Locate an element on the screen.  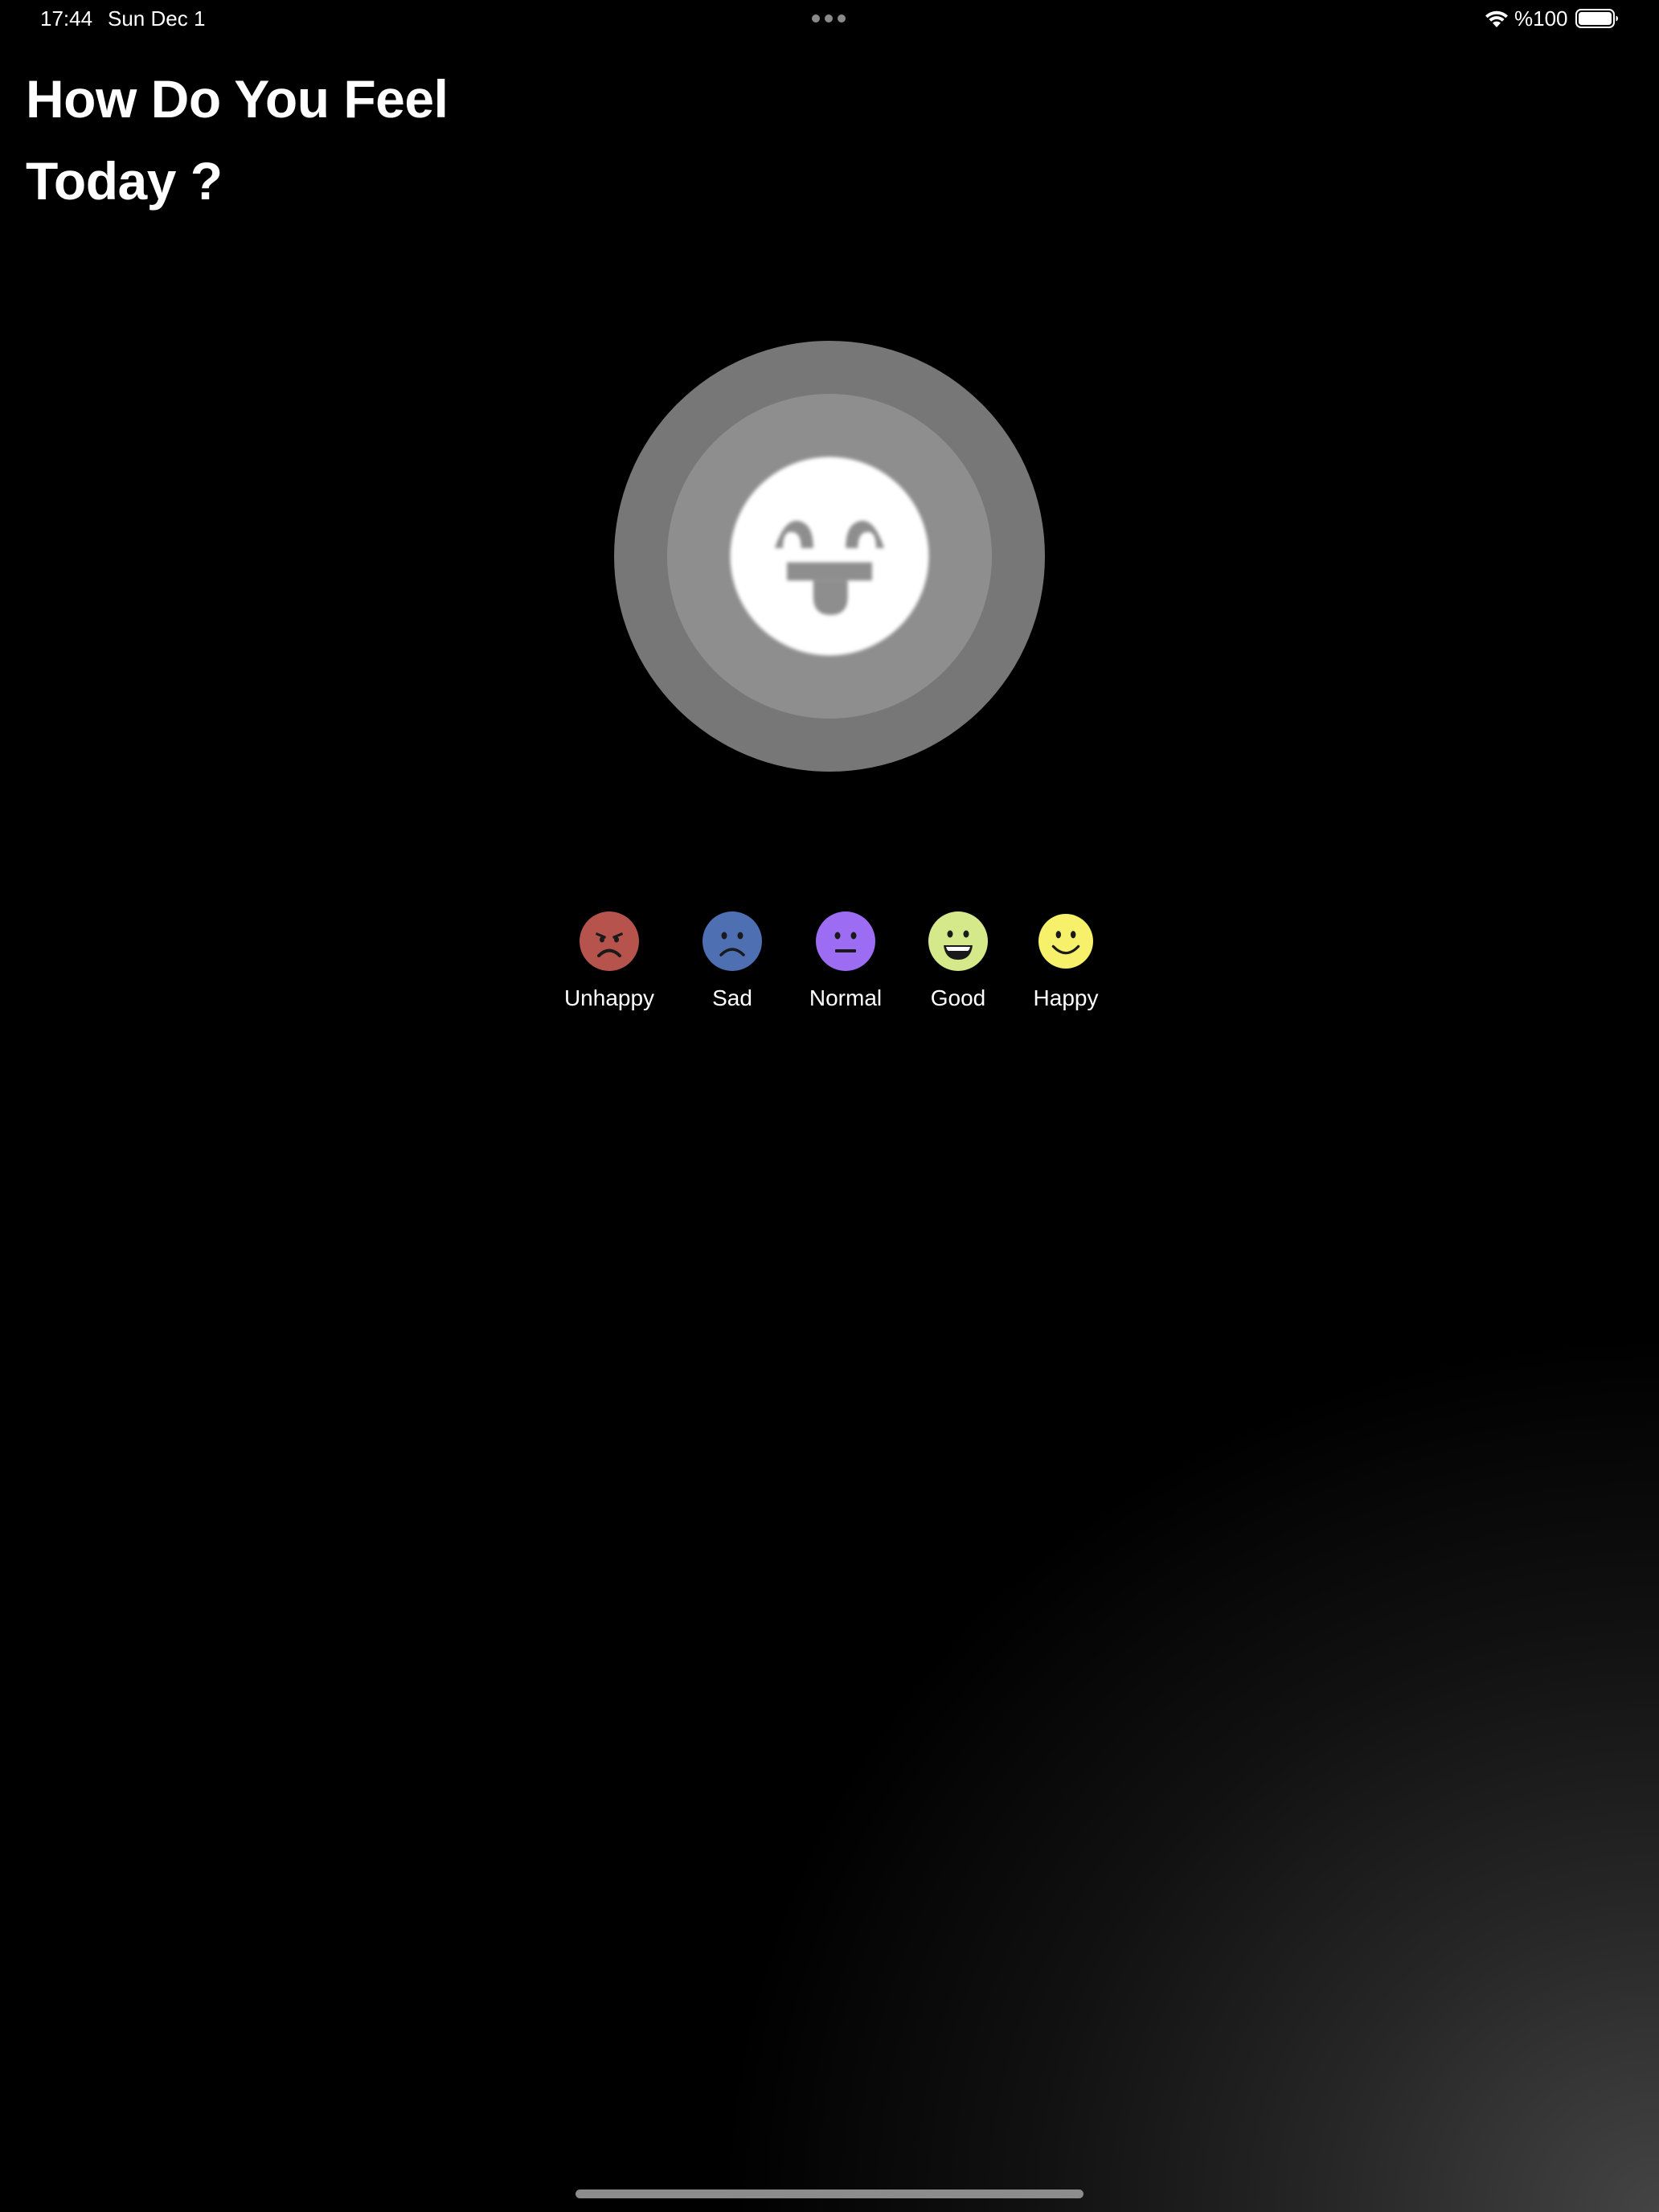
page-title: How Do You Feel Today ? is located at coordinates (307, 140).